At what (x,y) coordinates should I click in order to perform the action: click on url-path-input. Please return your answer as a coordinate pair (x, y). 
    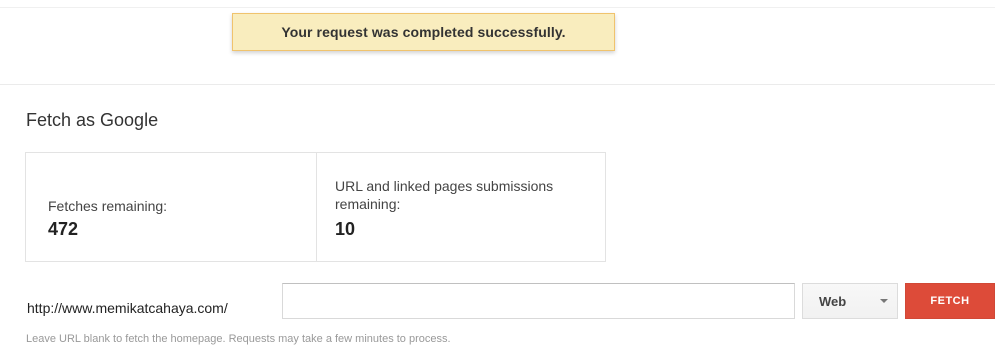
    Looking at the image, I should click on (538, 301).